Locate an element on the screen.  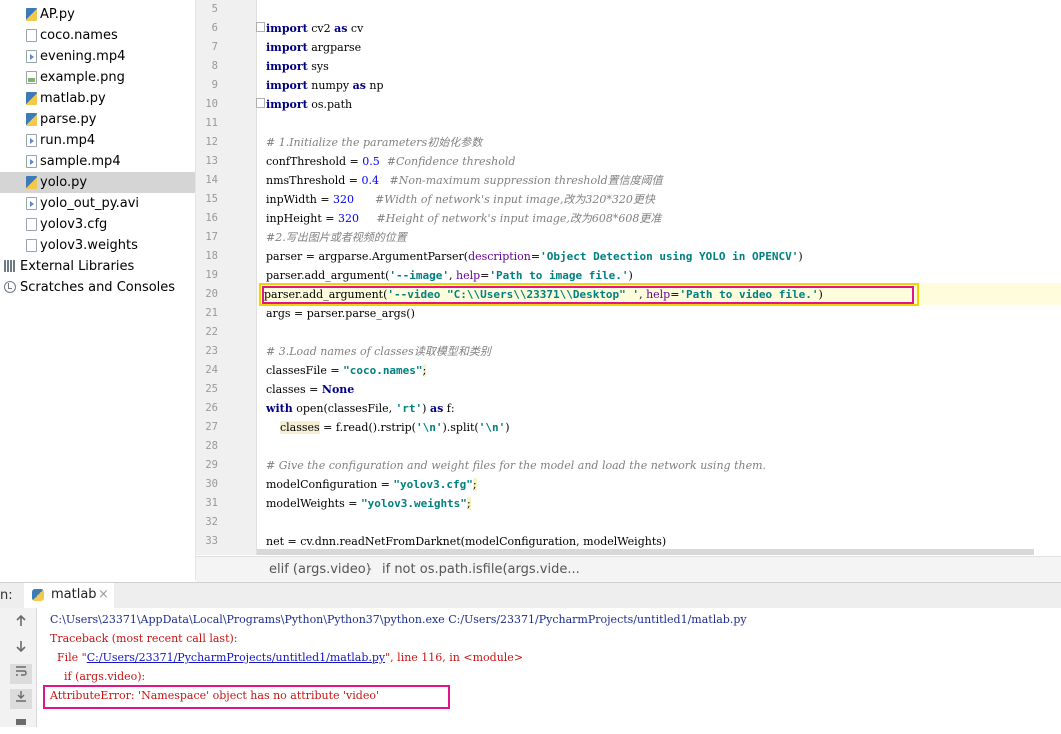
tree-item-label: yolo.py is located at coordinates (64, 182).